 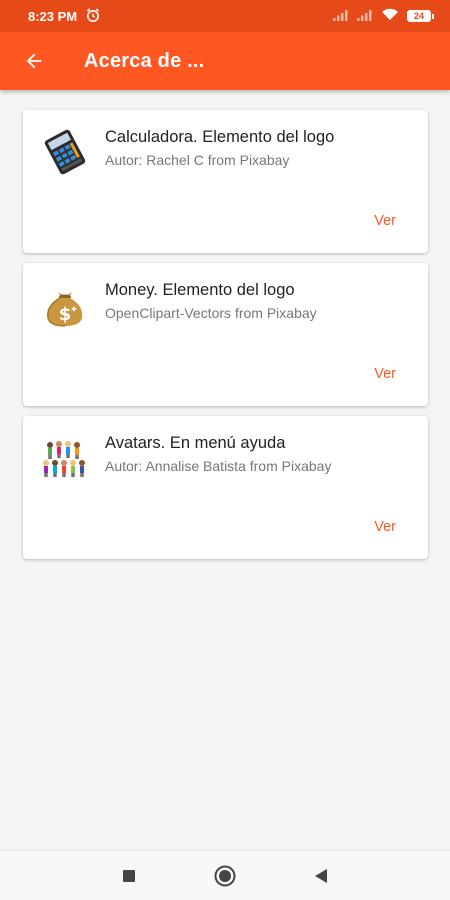 I want to click on battery-icon: 24, so click(x=420, y=16).